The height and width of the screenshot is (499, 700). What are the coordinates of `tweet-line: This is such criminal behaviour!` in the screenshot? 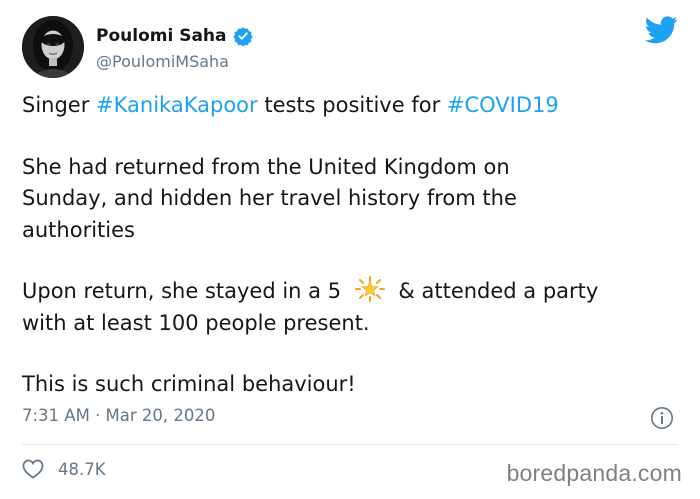 It's located at (189, 384).